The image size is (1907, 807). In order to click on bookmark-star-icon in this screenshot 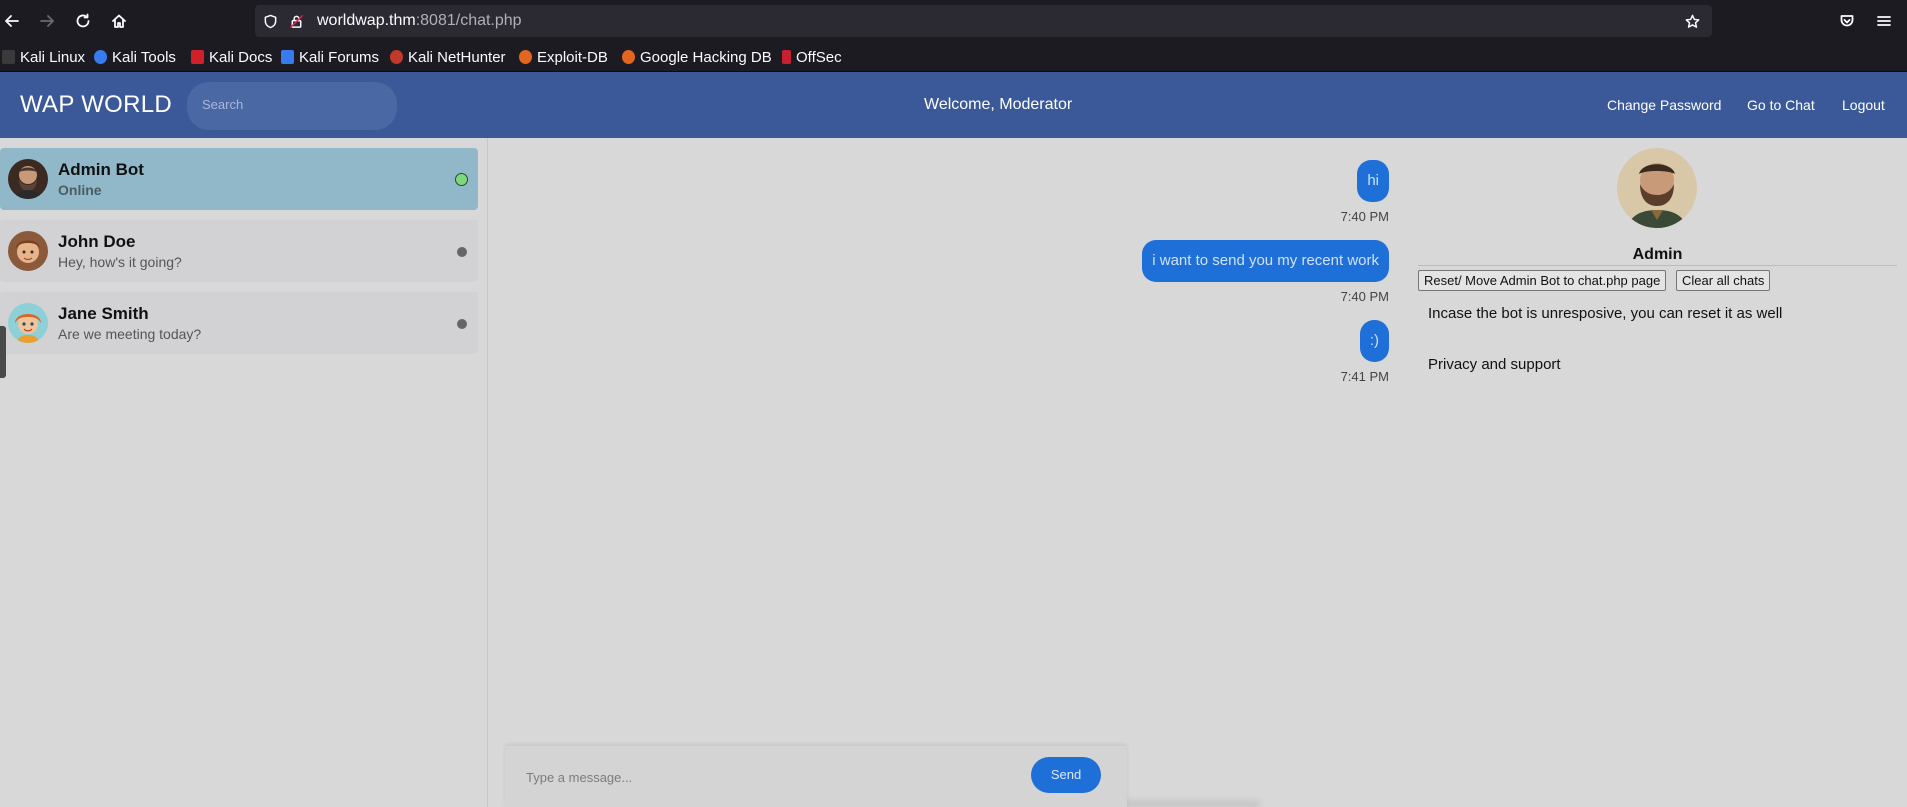, I will do `click(1692, 21)`.